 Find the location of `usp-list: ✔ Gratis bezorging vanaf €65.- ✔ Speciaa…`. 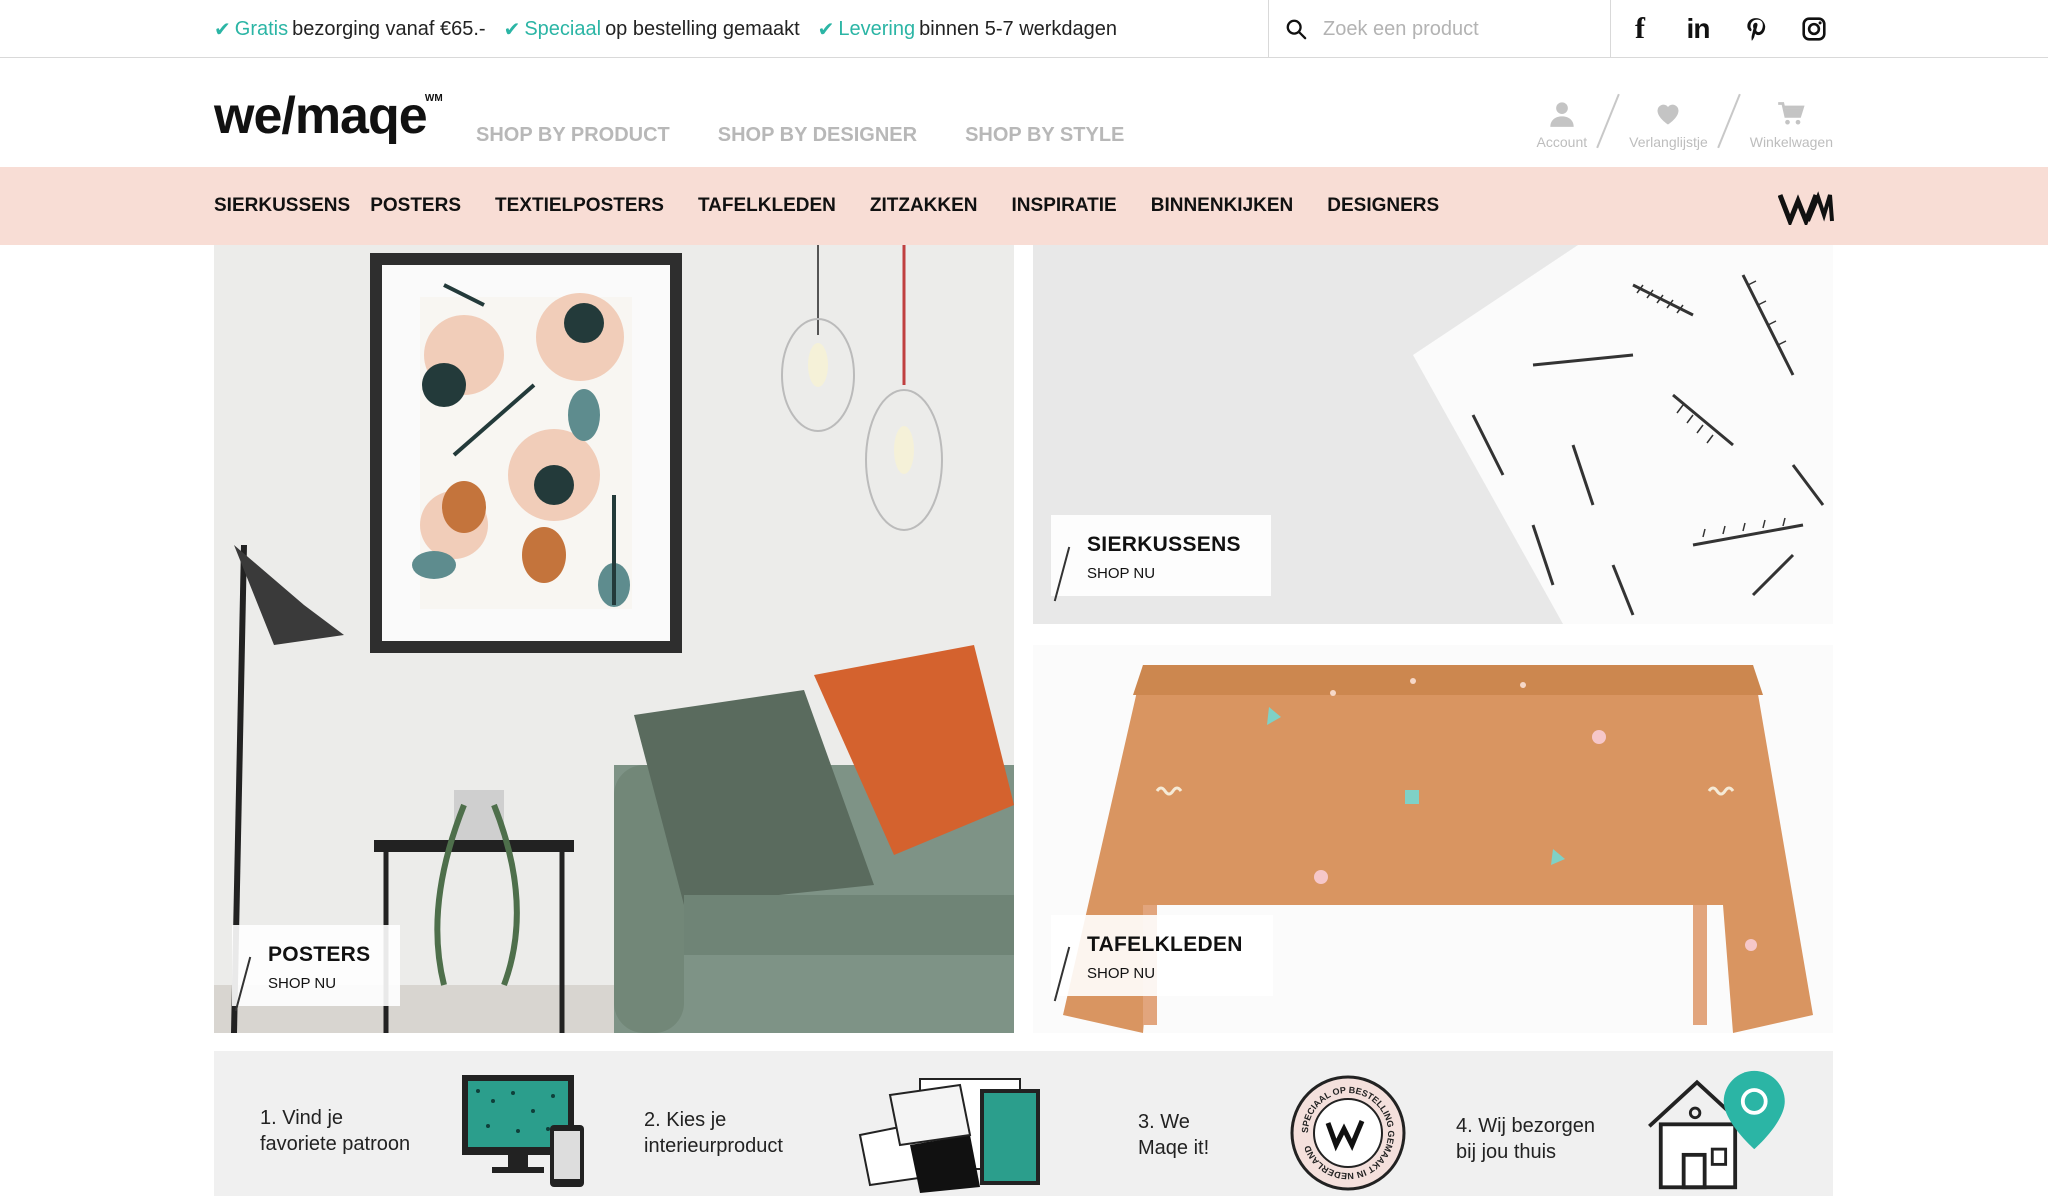

usp-list: ✔ Gratis bezorging vanaf €65.- ✔ Speciaa… is located at coordinates (665, 29).